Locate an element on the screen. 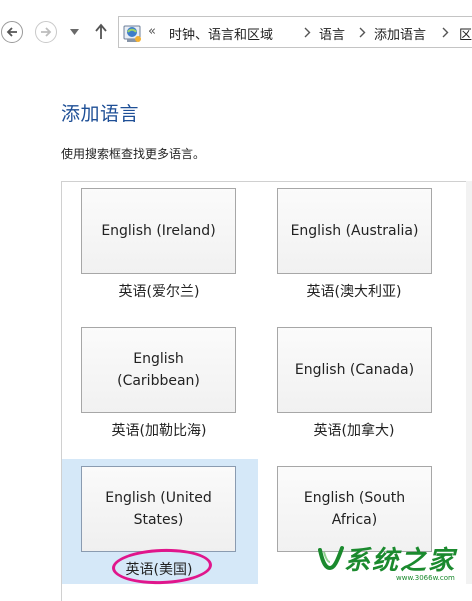 The height and width of the screenshot is (601, 472). language-item-english-ireland: English (Ireland) 英语(爱尔兰) is located at coordinates (163, 246).